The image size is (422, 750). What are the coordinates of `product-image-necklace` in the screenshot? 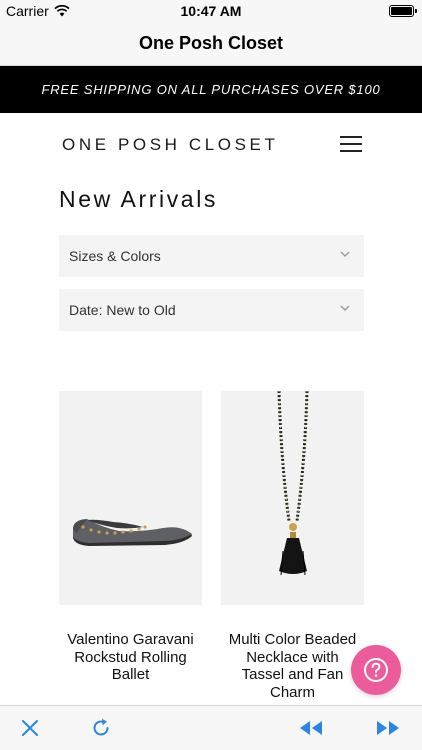 It's located at (292, 498).